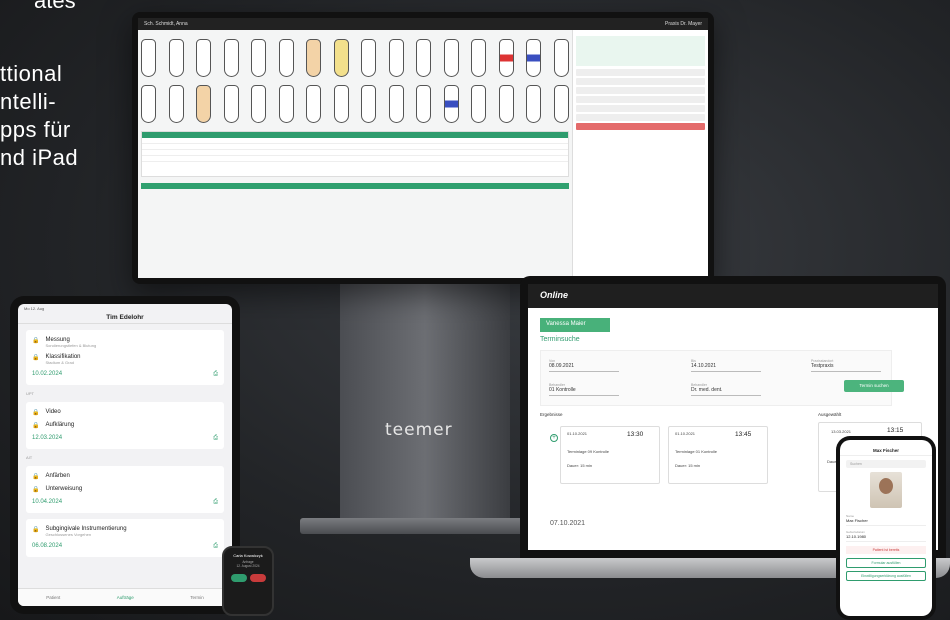 This screenshot has height=620, width=950. I want to click on list-item: 🔒 Unterweisung, so click(125, 489).